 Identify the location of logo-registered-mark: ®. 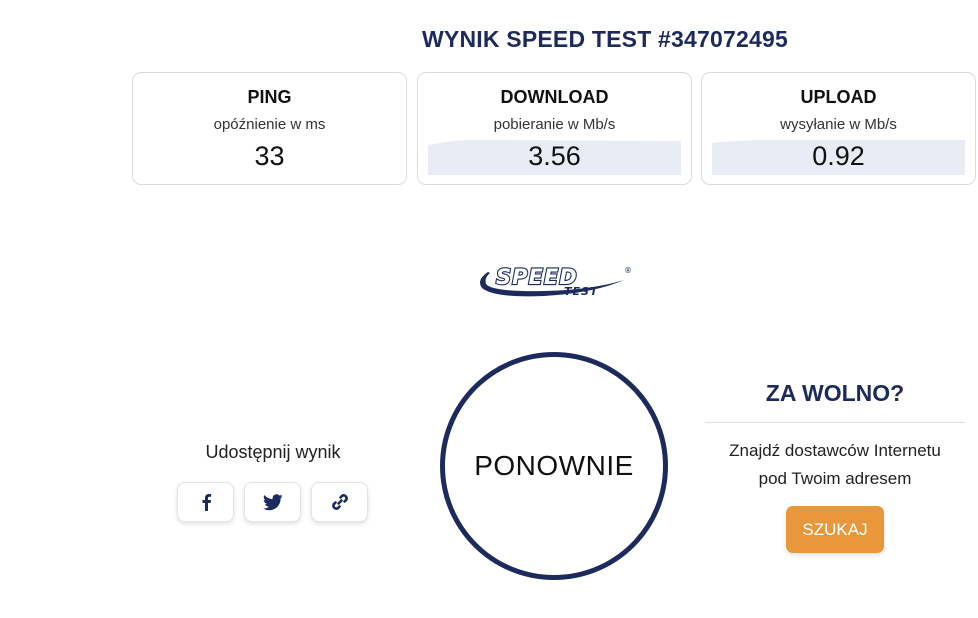
(628, 270).